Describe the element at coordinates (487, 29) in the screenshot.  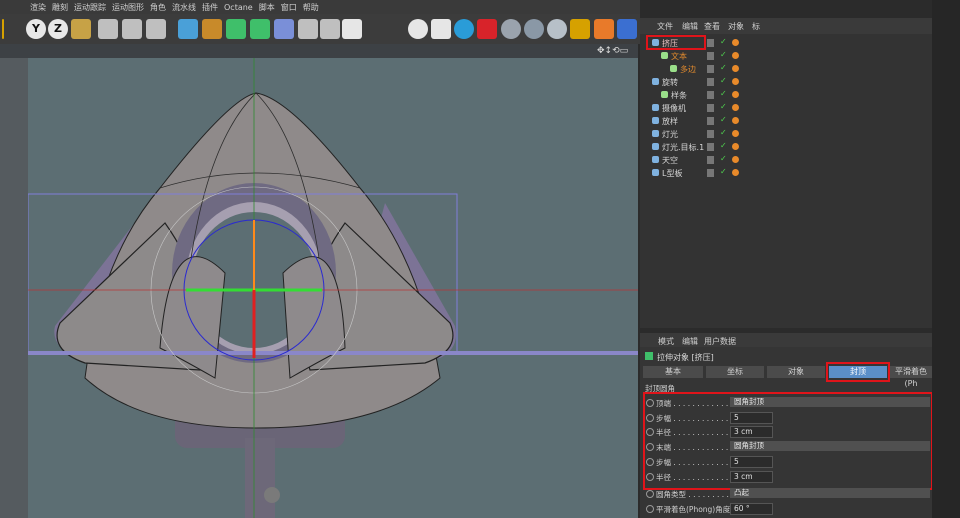
I see `octane-camera-icon` at that location.